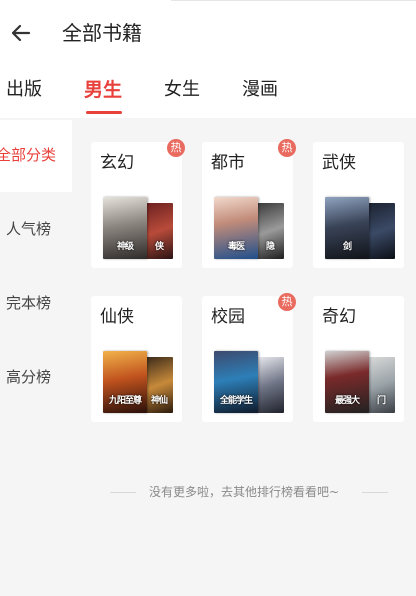 The image size is (416, 596). What do you see at coordinates (347, 382) in the screenshot?
I see `book-cover: 最强大` at bounding box center [347, 382].